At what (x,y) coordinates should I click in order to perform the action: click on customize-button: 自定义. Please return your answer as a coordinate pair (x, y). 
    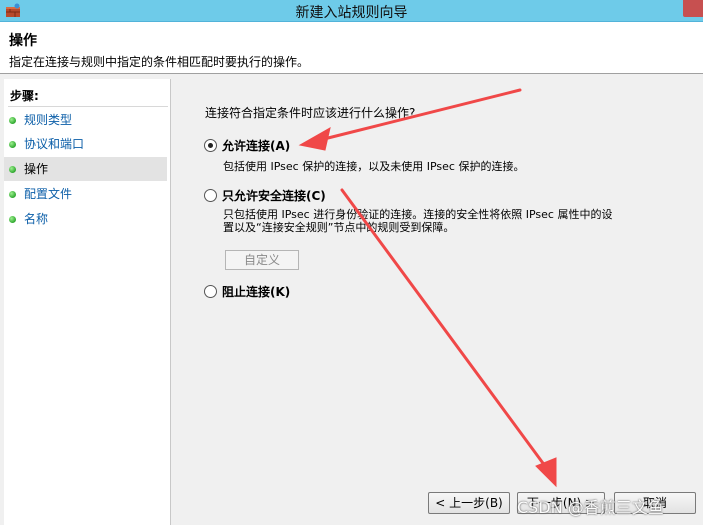
    Looking at the image, I should click on (262, 260).